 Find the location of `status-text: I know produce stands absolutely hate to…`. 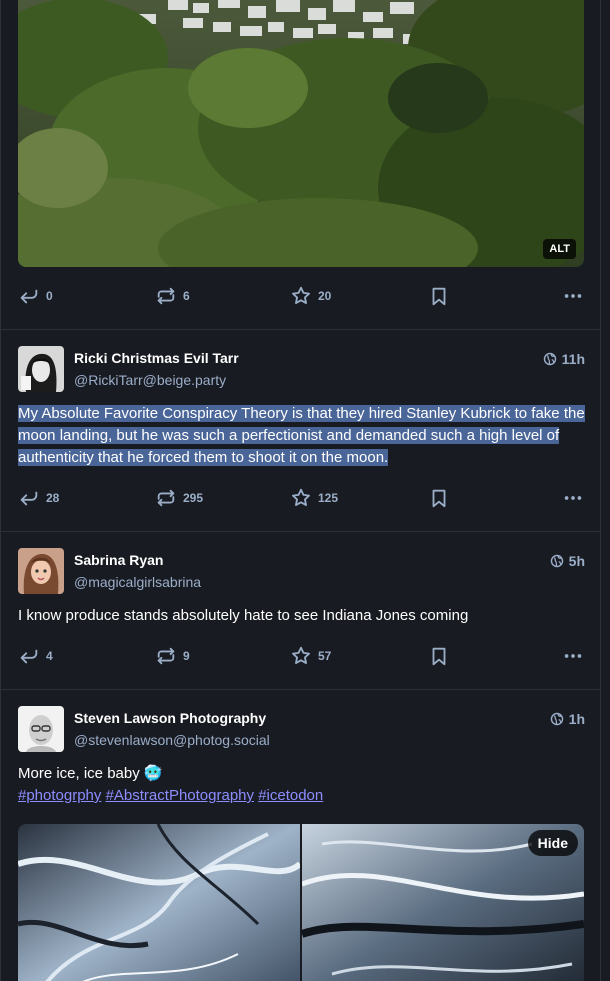

status-text: I know produce stands absolutely hate to… is located at coordinates (243, 615).